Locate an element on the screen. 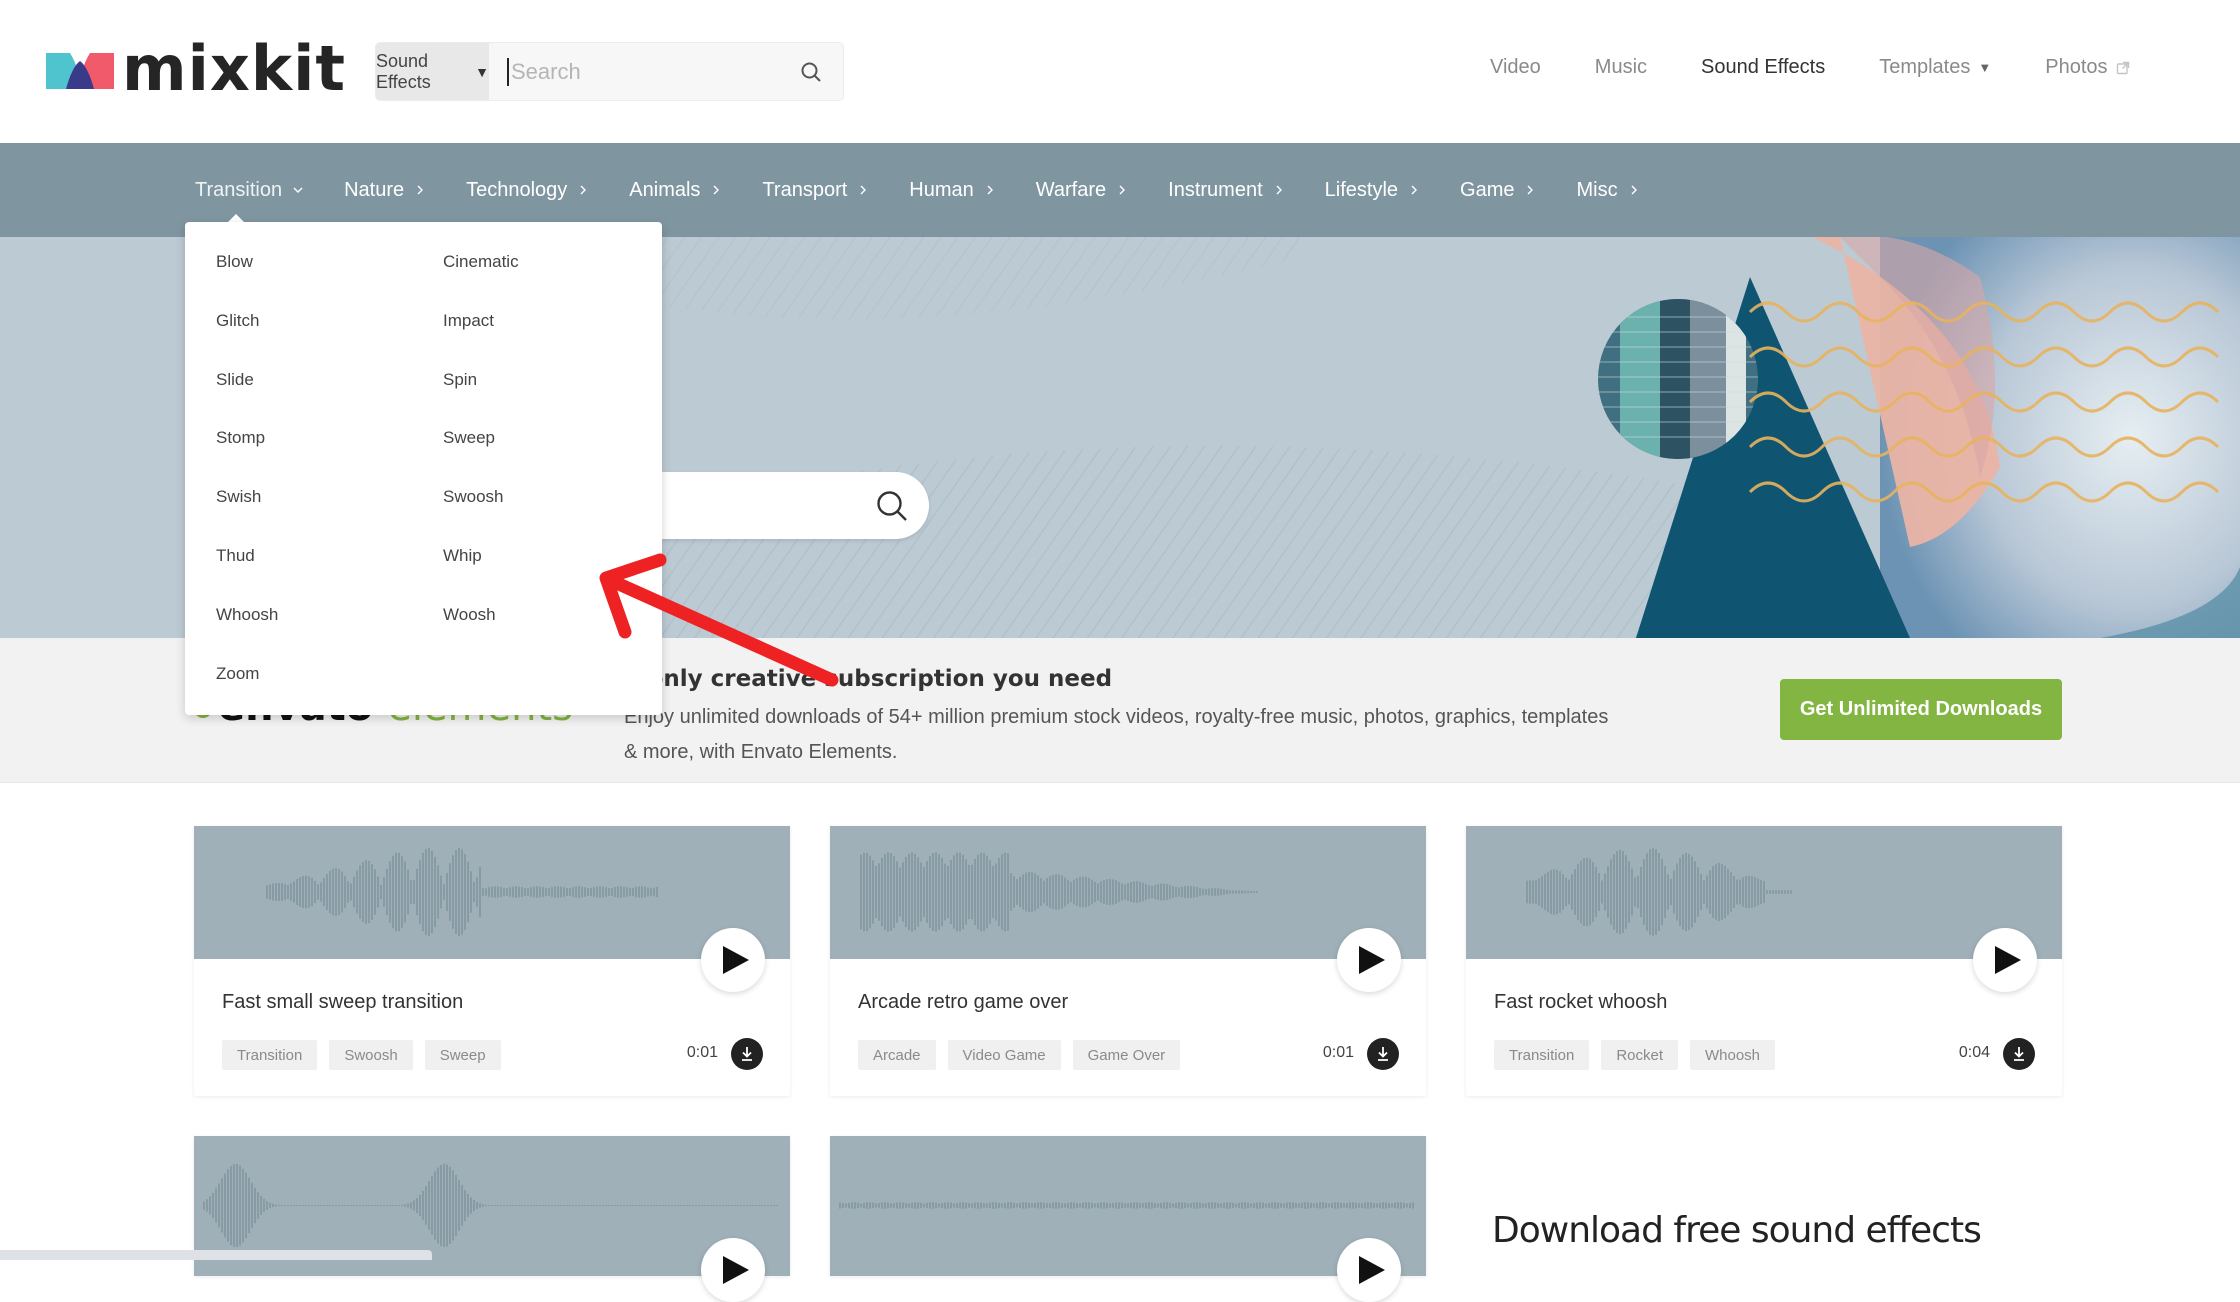 This screenshot has height=1302, width=2240. subcategory-woosh: Woosh is located at coordinates (543, 631).